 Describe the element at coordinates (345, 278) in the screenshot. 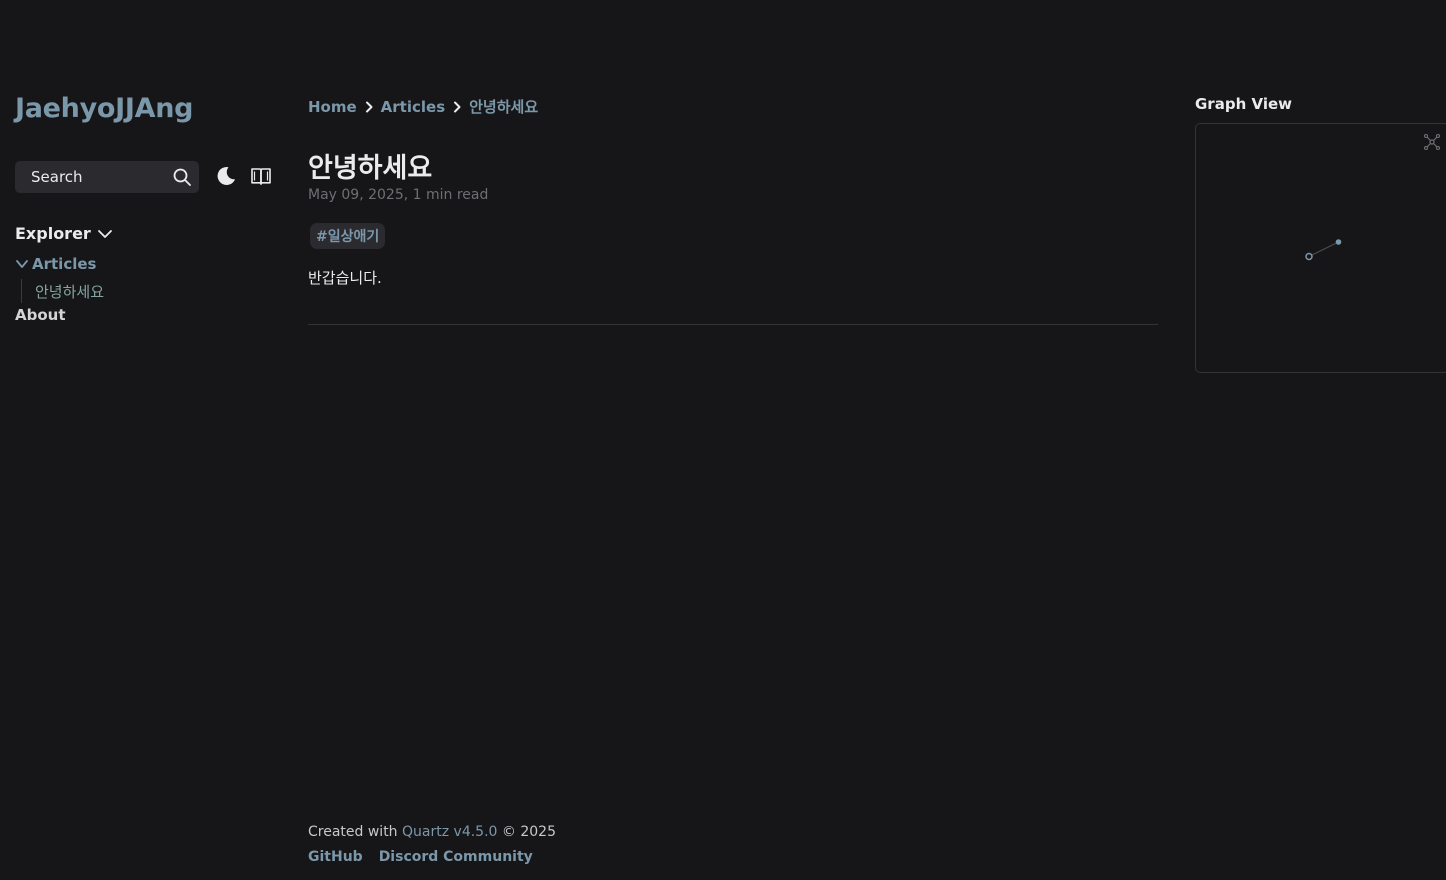

I see `article-body: 반갑습니다.` at that location.